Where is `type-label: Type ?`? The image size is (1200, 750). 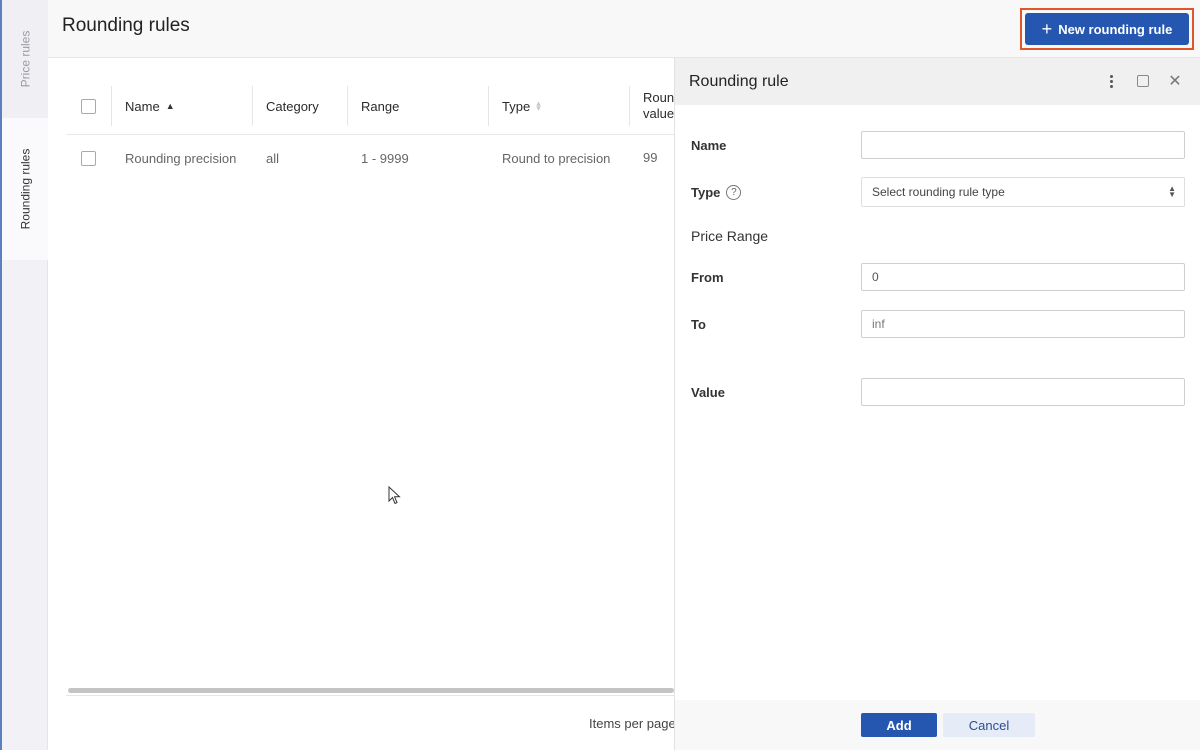 type-label: Type ? is located at coordinates (776, 192).